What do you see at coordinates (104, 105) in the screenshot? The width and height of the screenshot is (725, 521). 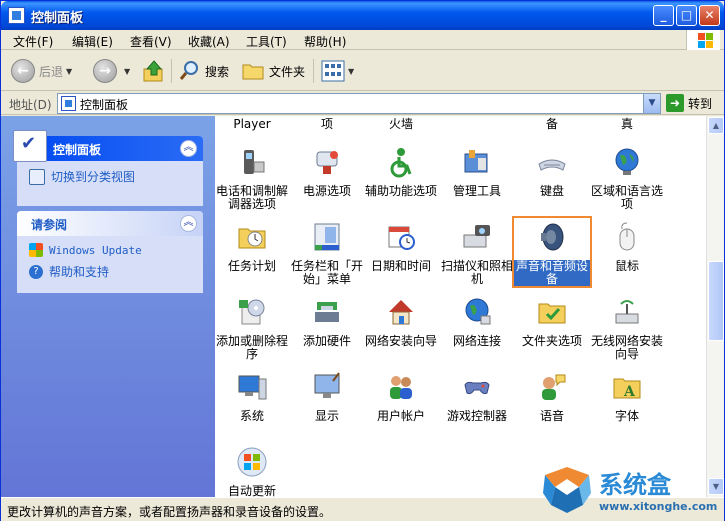 I see `address-value: 控制面板` at bounding box center [104, 105].